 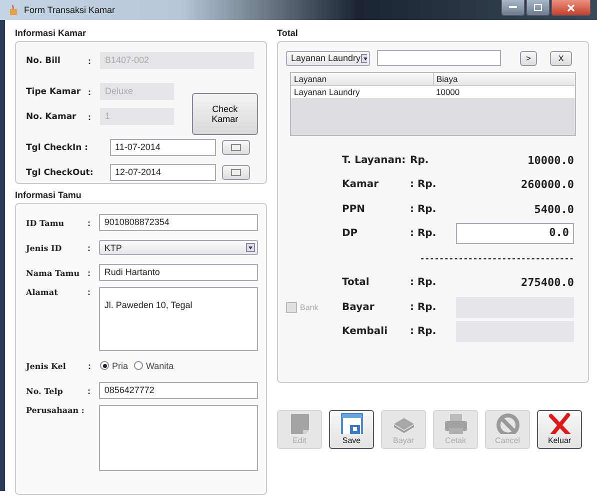 I want to click on minimize-button, so click(x=513, y=8).